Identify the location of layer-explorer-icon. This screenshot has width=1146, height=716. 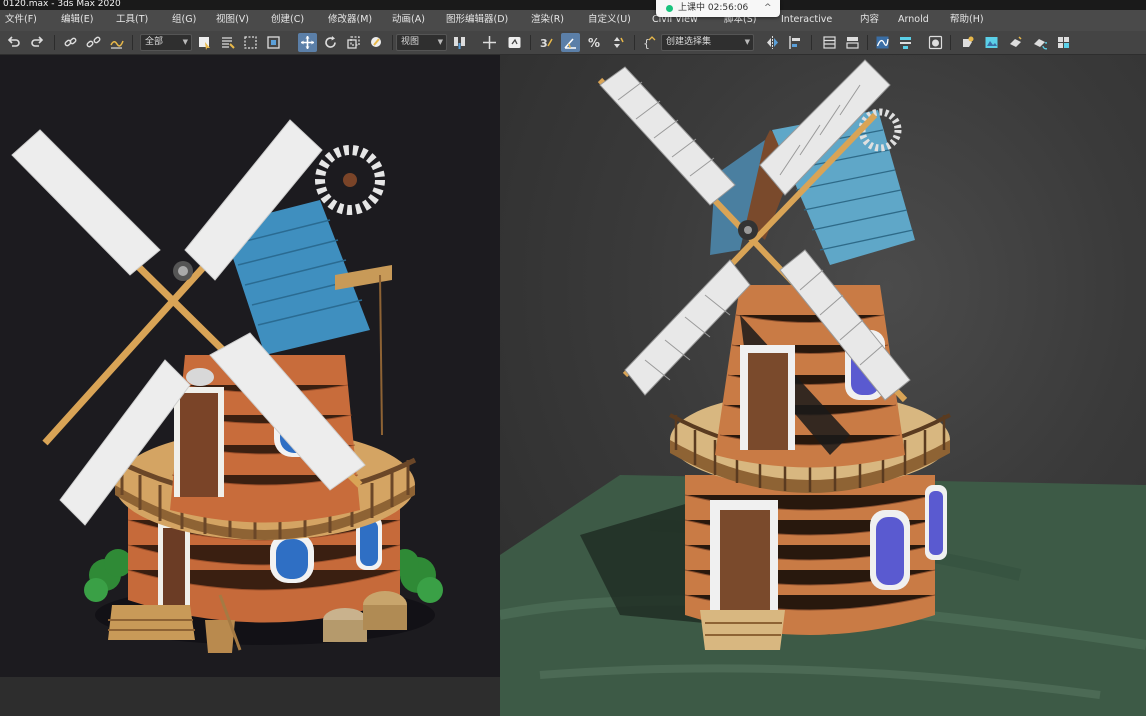
(829, 42).